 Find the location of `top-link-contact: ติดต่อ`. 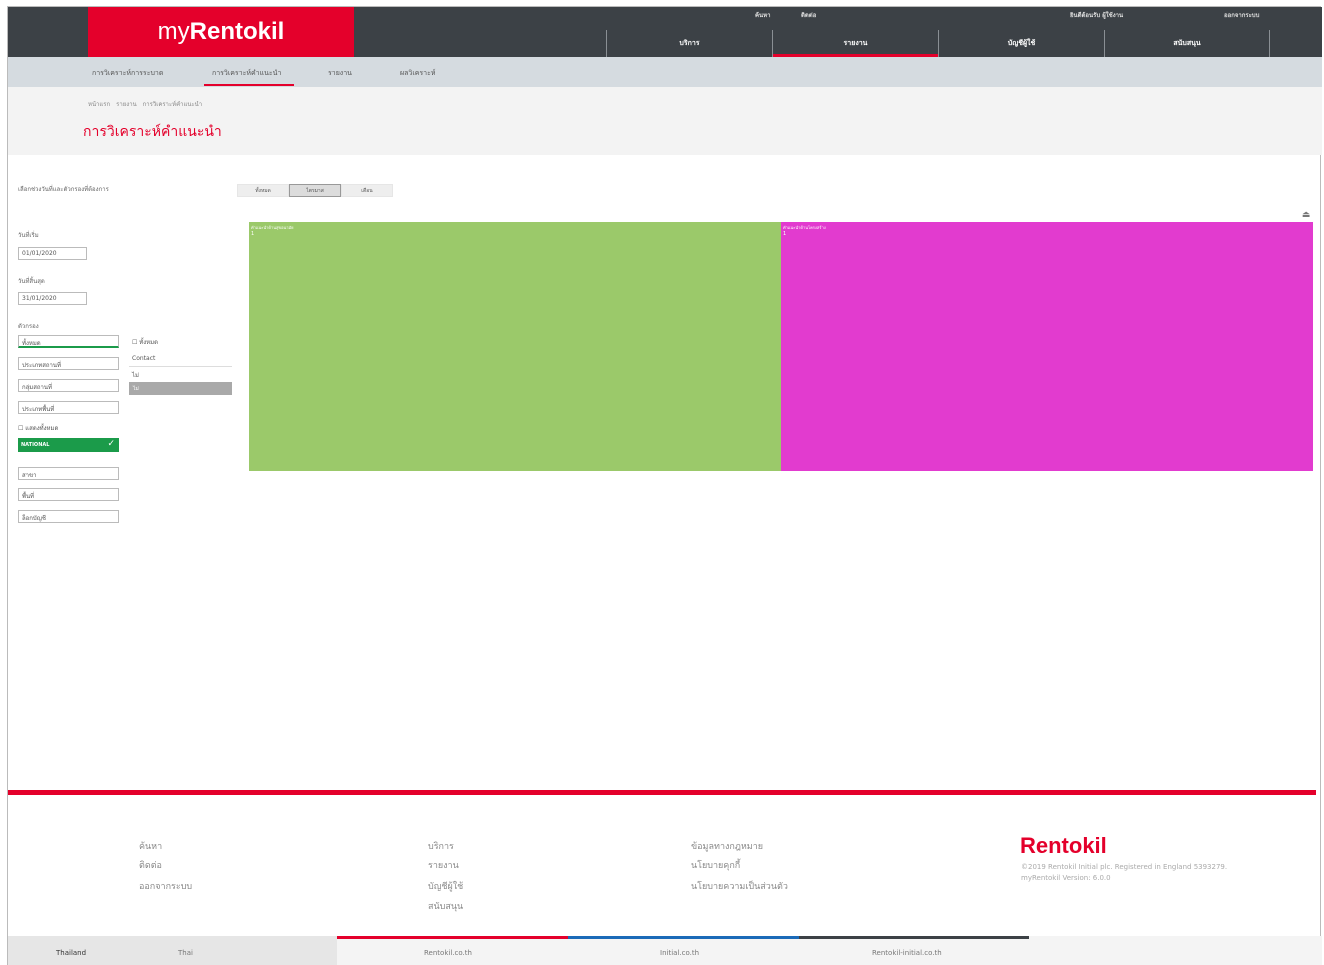

top-link-contact: ติดต่อ is located at coordinates (808, 15).